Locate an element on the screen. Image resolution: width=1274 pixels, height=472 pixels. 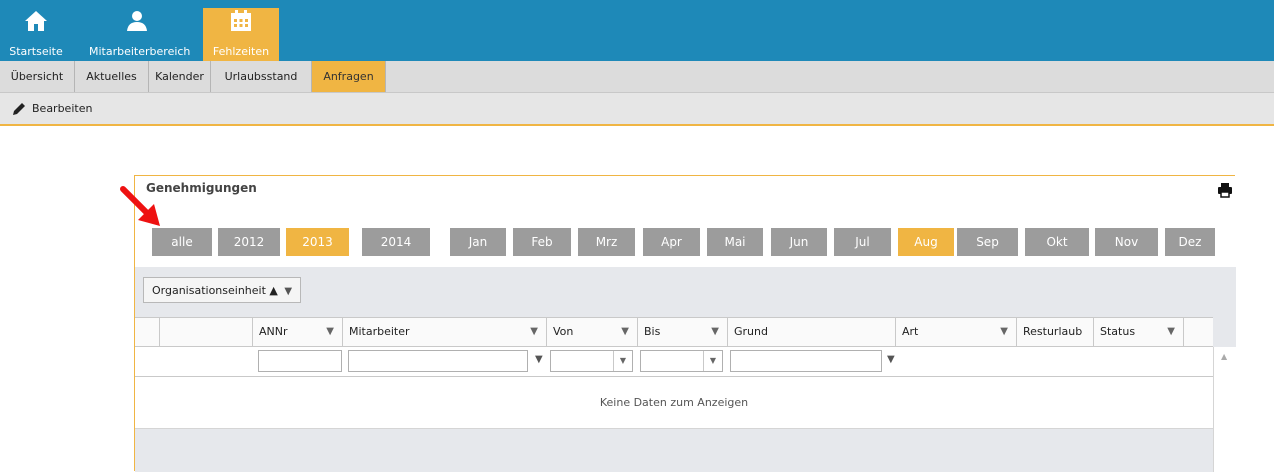
nav-mitarbeiterbereich-label: Mitarbeiterbereich is located at coordinates (140, 51).